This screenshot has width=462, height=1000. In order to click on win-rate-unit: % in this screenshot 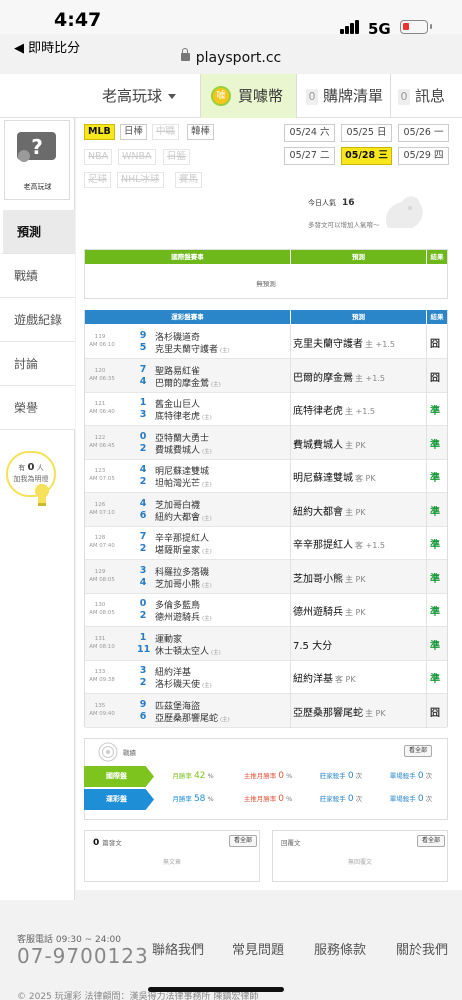, I will do `click(209, 776)`.